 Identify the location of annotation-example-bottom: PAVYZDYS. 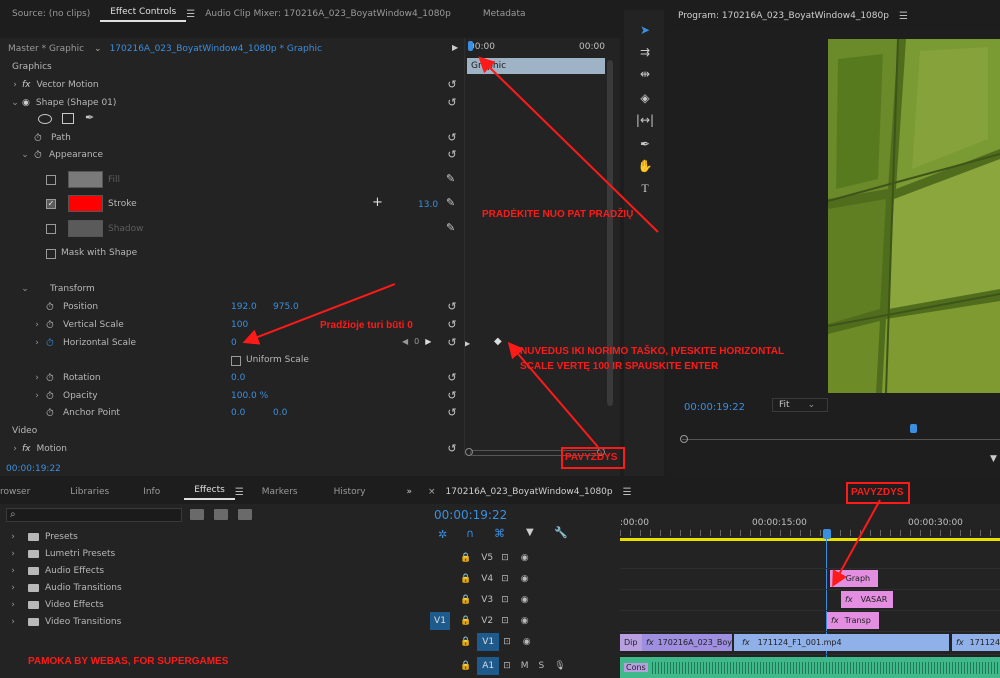
(877, 492).